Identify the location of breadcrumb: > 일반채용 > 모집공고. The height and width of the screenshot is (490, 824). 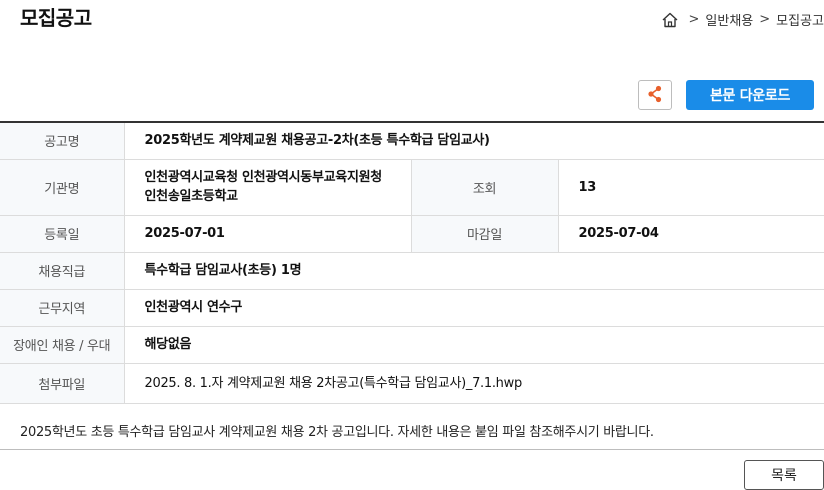
(742, 19).